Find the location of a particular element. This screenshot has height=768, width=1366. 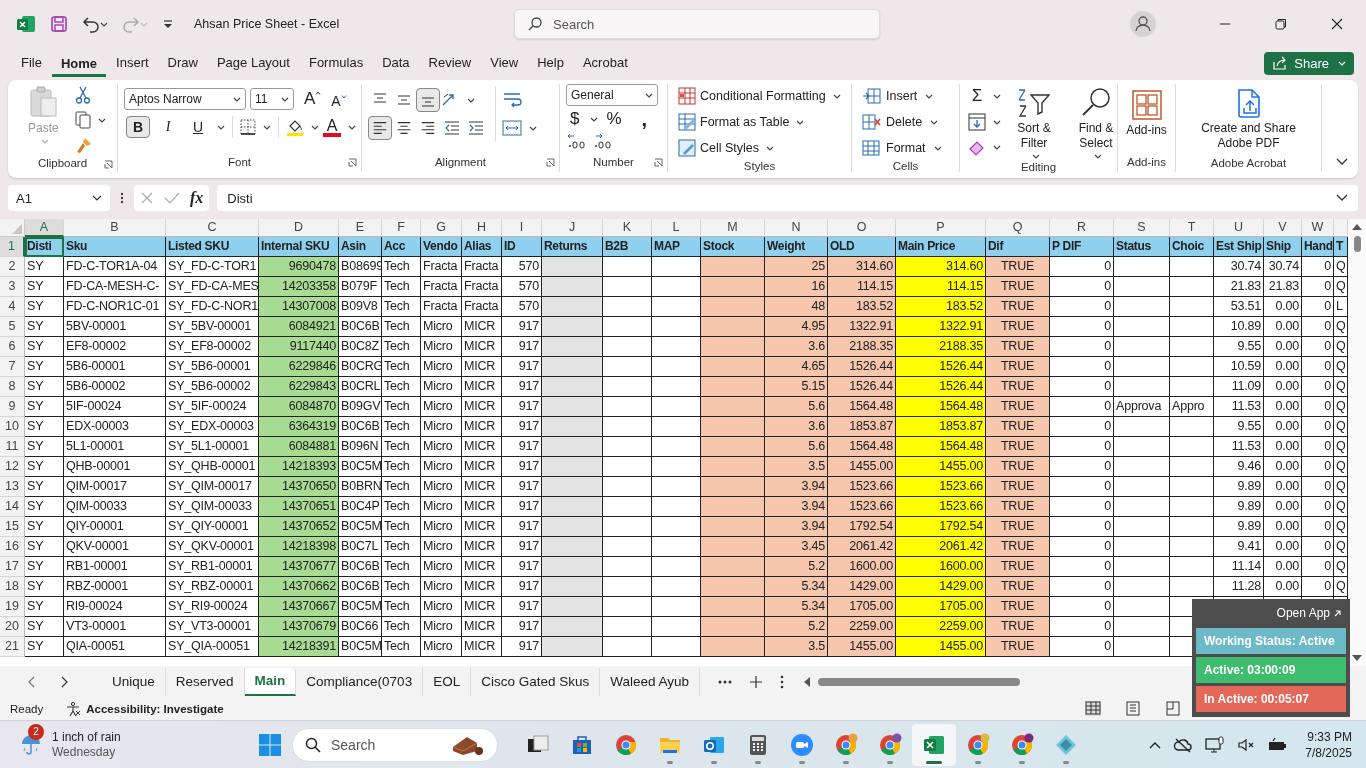

column-letter: P is located at coordinates (941, 228).